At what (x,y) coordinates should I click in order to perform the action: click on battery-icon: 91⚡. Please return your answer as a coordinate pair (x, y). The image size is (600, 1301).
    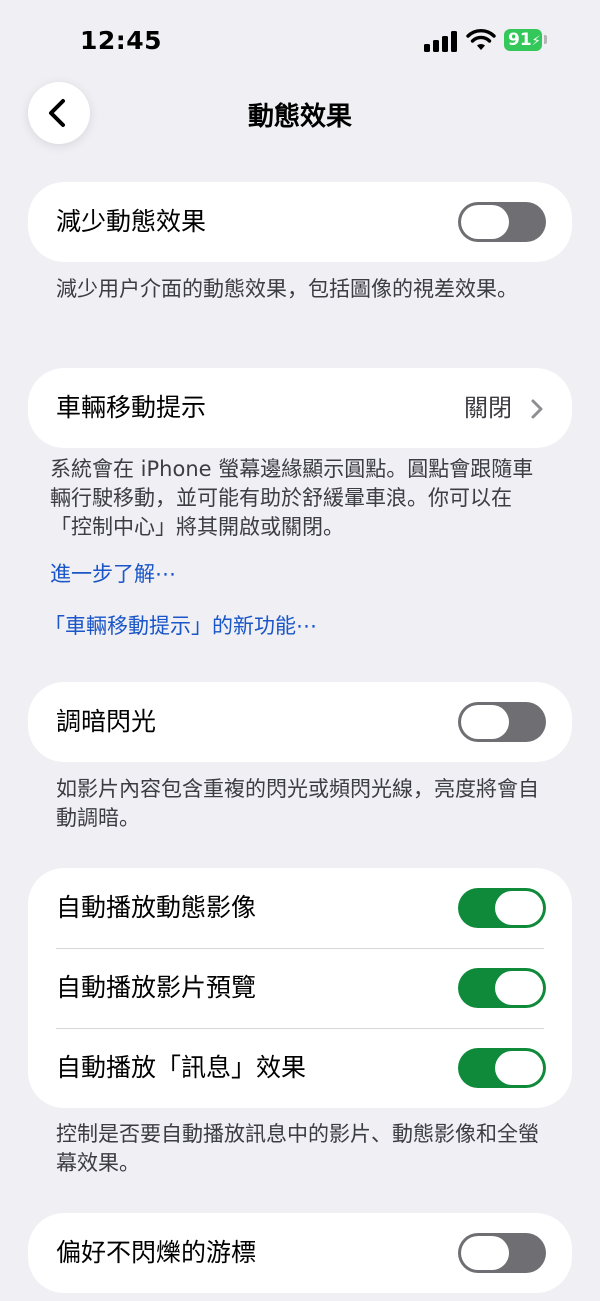
    Looking at the image, I should click on (523, 40).